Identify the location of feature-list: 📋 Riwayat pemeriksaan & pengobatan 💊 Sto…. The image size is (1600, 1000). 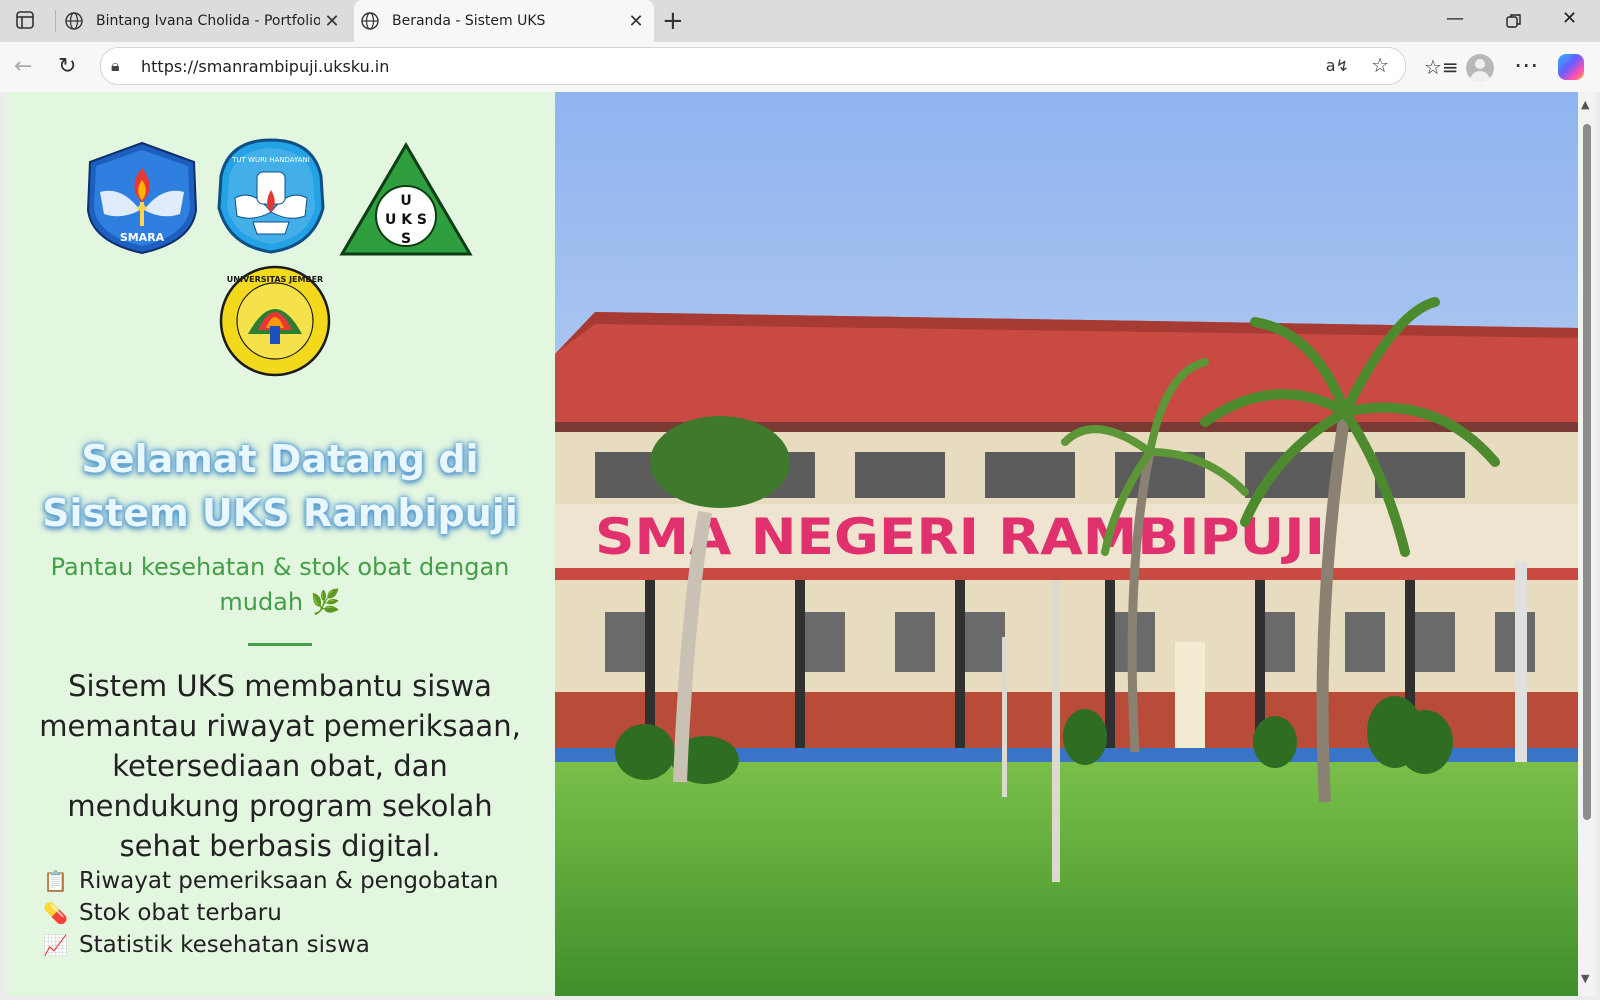
(283, 913).